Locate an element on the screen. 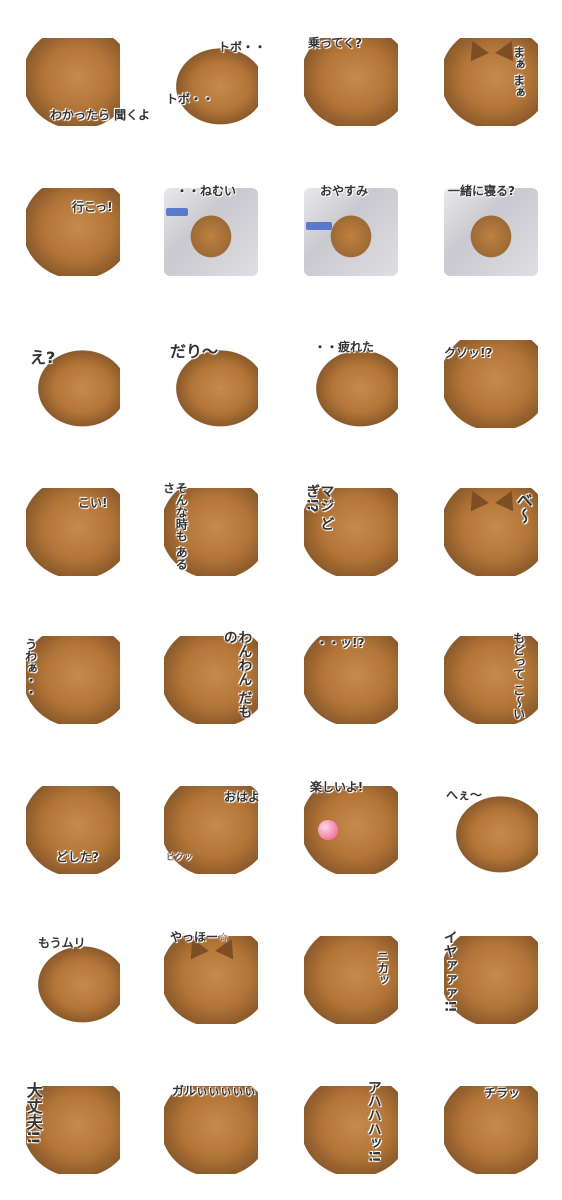 This screenshot has height=1200, width=562. sticker-19: ・・ッ!? is located at coordinates (351, 677).